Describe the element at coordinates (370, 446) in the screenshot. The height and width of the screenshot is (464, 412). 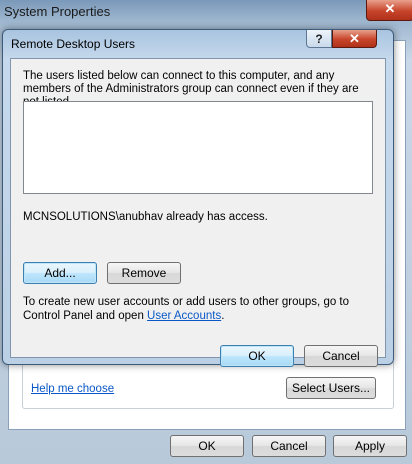
I see `bg-apply-button: Apply` at that location.